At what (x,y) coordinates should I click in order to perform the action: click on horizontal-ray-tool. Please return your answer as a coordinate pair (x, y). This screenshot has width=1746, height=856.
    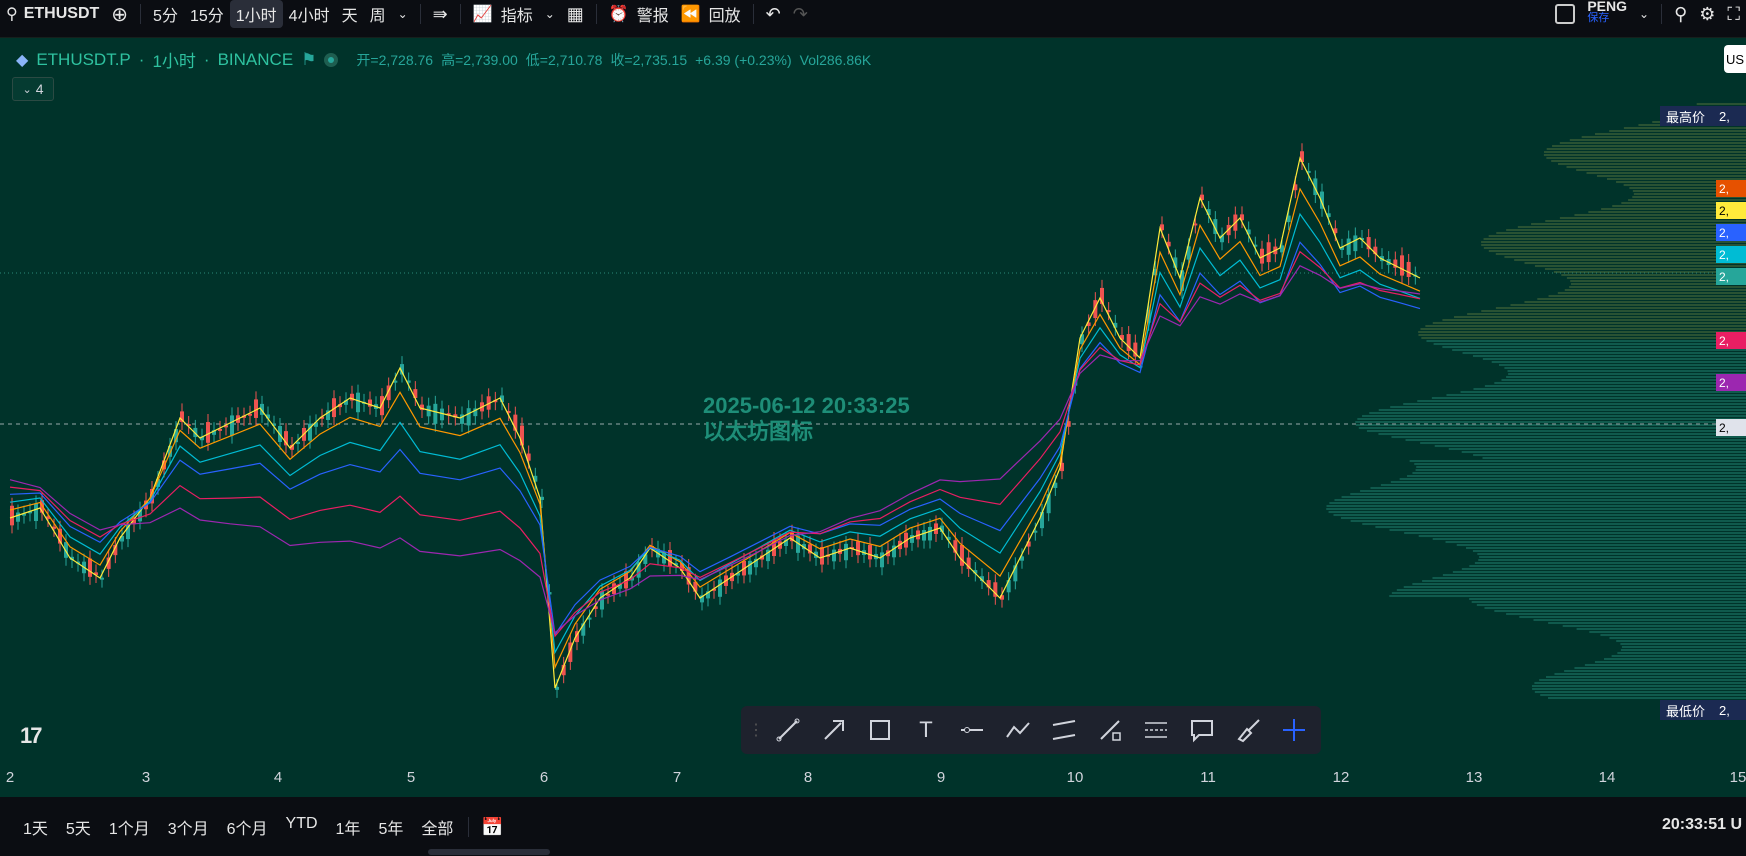
    Looking at the image, I should click on (972, 730).